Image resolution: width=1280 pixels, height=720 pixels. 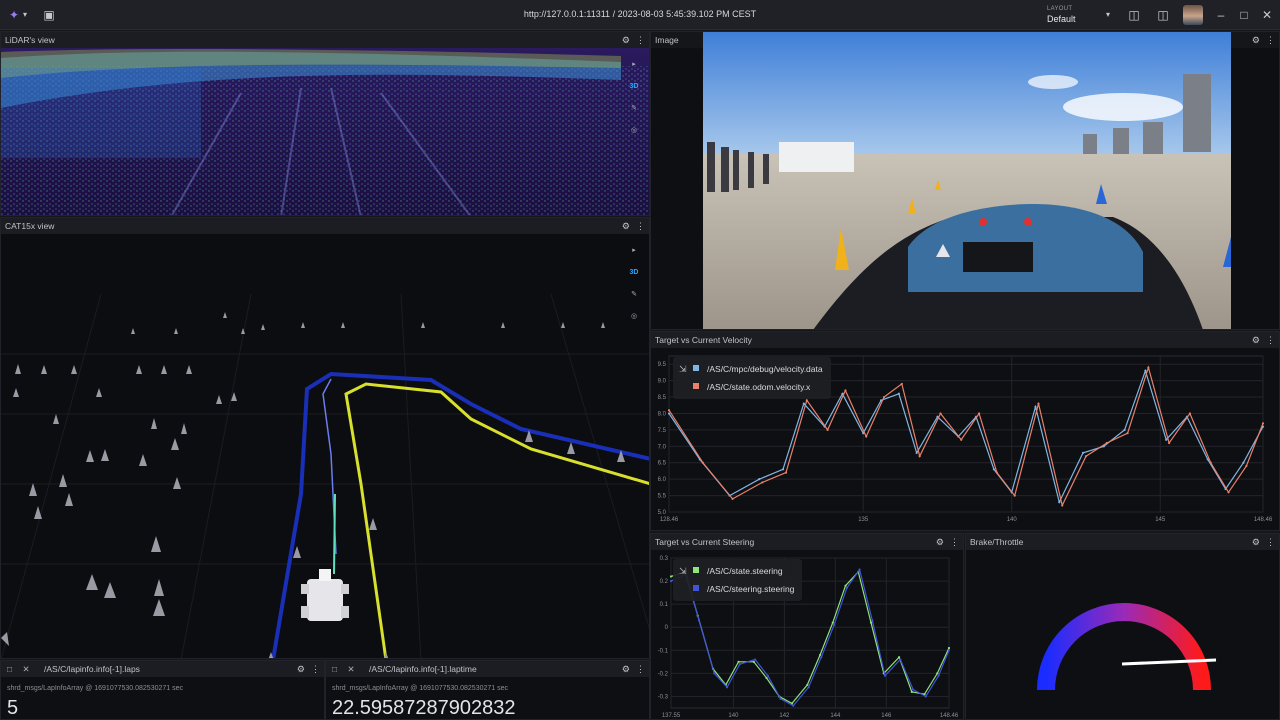 What do you see at coordinates (1244, 15) in the screenshot?
I see `maximize-window-icon: □` at bounding box center [1244, 15].